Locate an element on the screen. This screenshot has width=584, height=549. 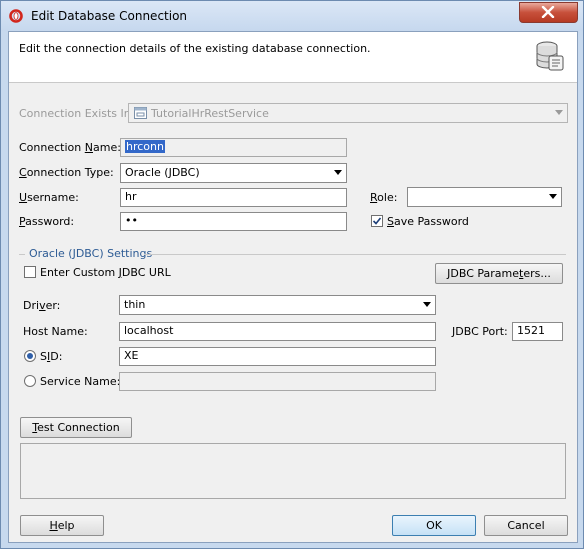
sid-label: SID: is located at coordinates (51, 356).